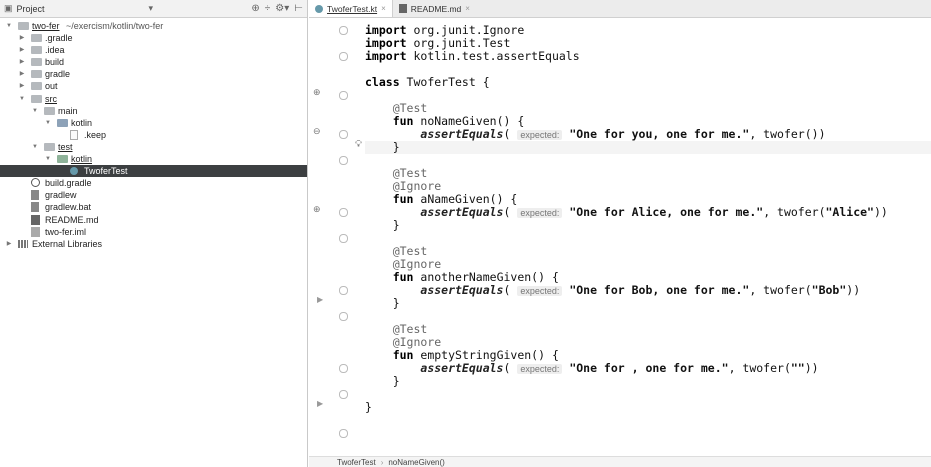 The image size is (931, 467). I want to click on tree-item-gradle-hidden: ▶ .gradle, so click(153, 38).